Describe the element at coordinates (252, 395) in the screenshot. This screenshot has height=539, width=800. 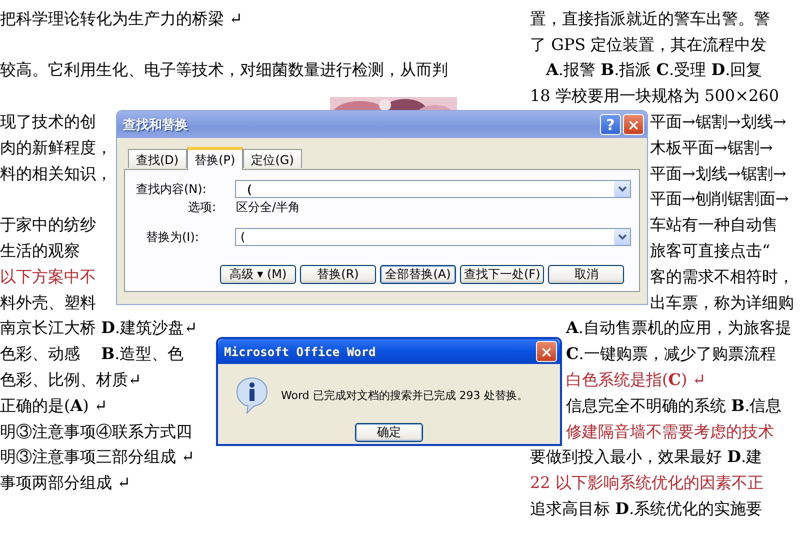
I see `info-icon` at that location.